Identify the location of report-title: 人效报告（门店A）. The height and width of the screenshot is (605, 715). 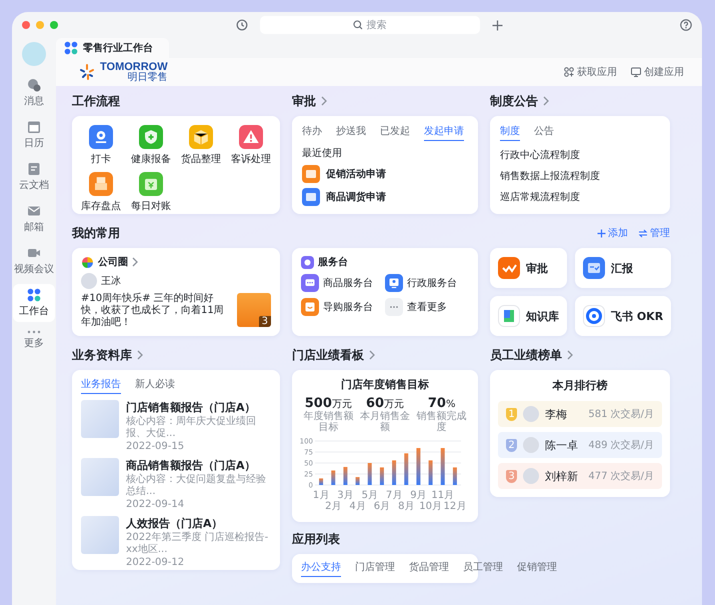
(198, 523).